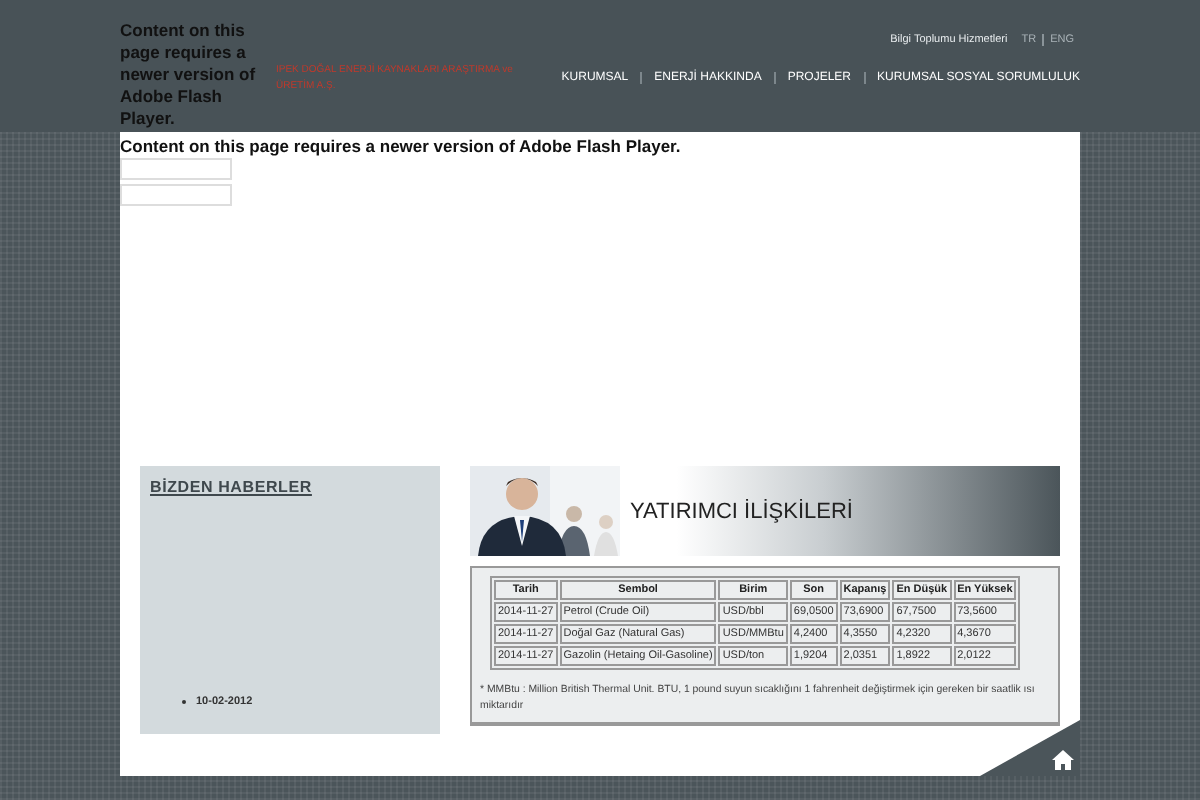 This screenshot has height=800, width=1200. I want to click on news-title: BİZDEN HABERLER, so click(290, 487).